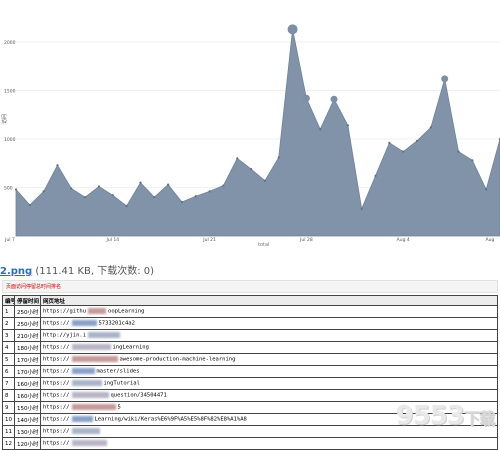  What do you see at coordinates (269, 300) in the screenshot?
I see `col-header-url: 网页地址` at bounding box center [269, 300].